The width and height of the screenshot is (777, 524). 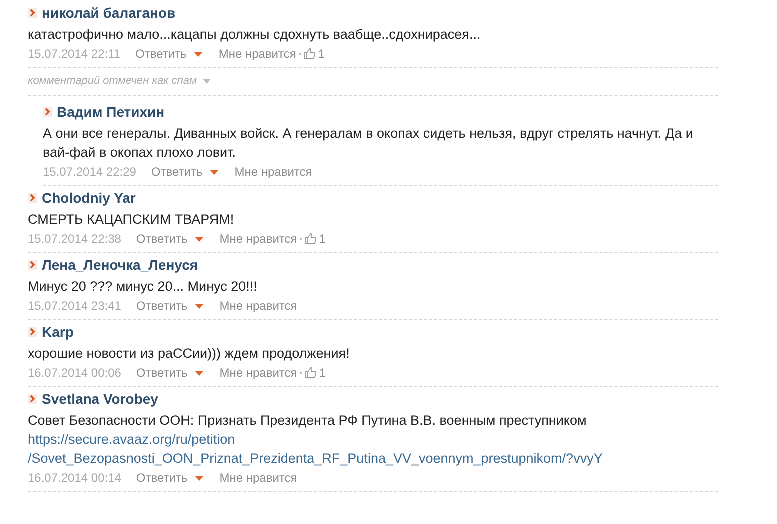 What do you see at coordinates (89, 198) in the screenshot?
I see `author-link: Cholodniy Yar` at bounding box center [89, 198].